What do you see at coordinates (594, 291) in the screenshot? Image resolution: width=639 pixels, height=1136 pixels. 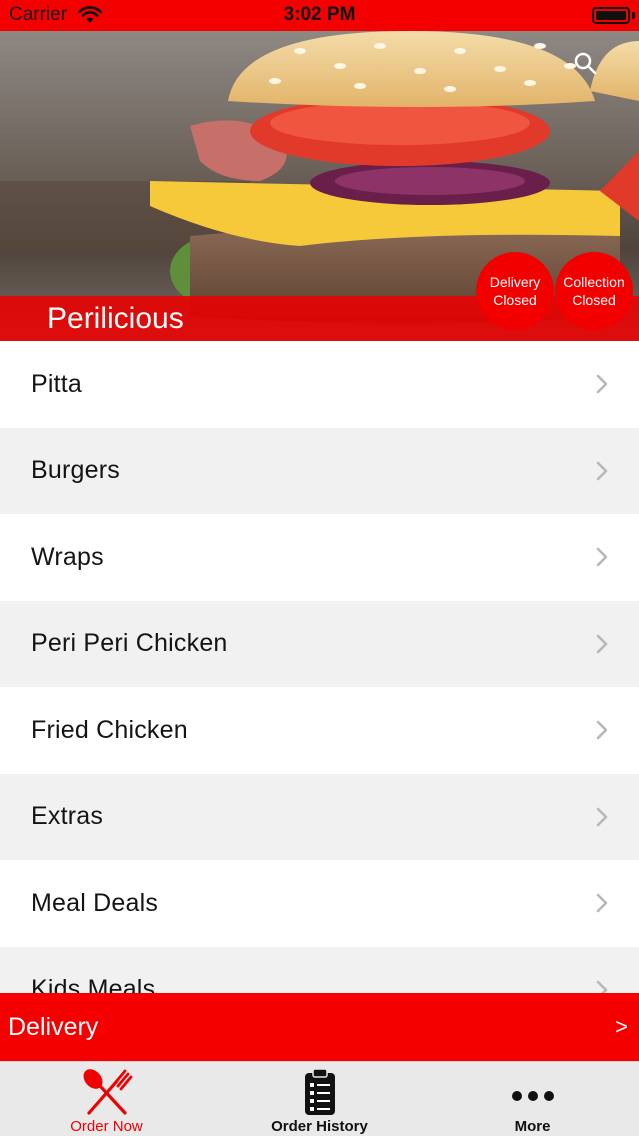 I see `collection-status-badge: Collection Closed` at bounding box center [594, 291].